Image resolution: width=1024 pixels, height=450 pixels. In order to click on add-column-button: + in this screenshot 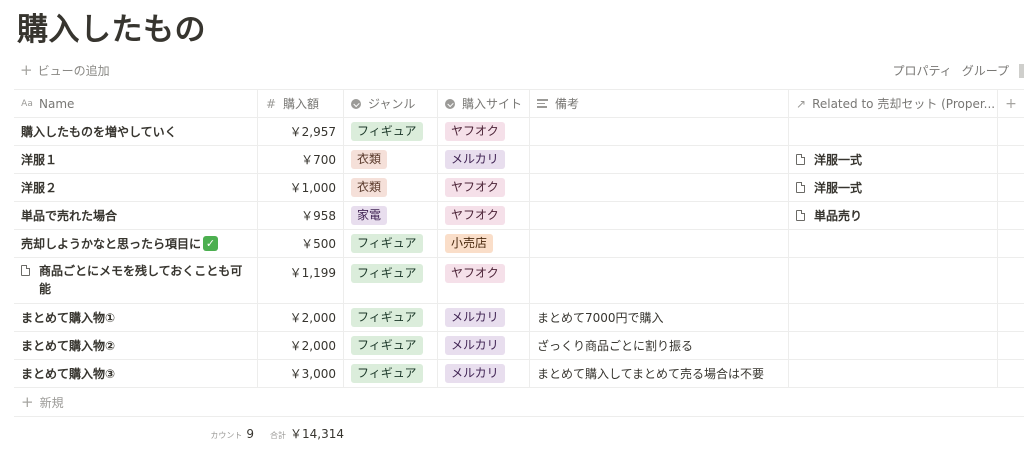, I will do `click(1011, 103)`.